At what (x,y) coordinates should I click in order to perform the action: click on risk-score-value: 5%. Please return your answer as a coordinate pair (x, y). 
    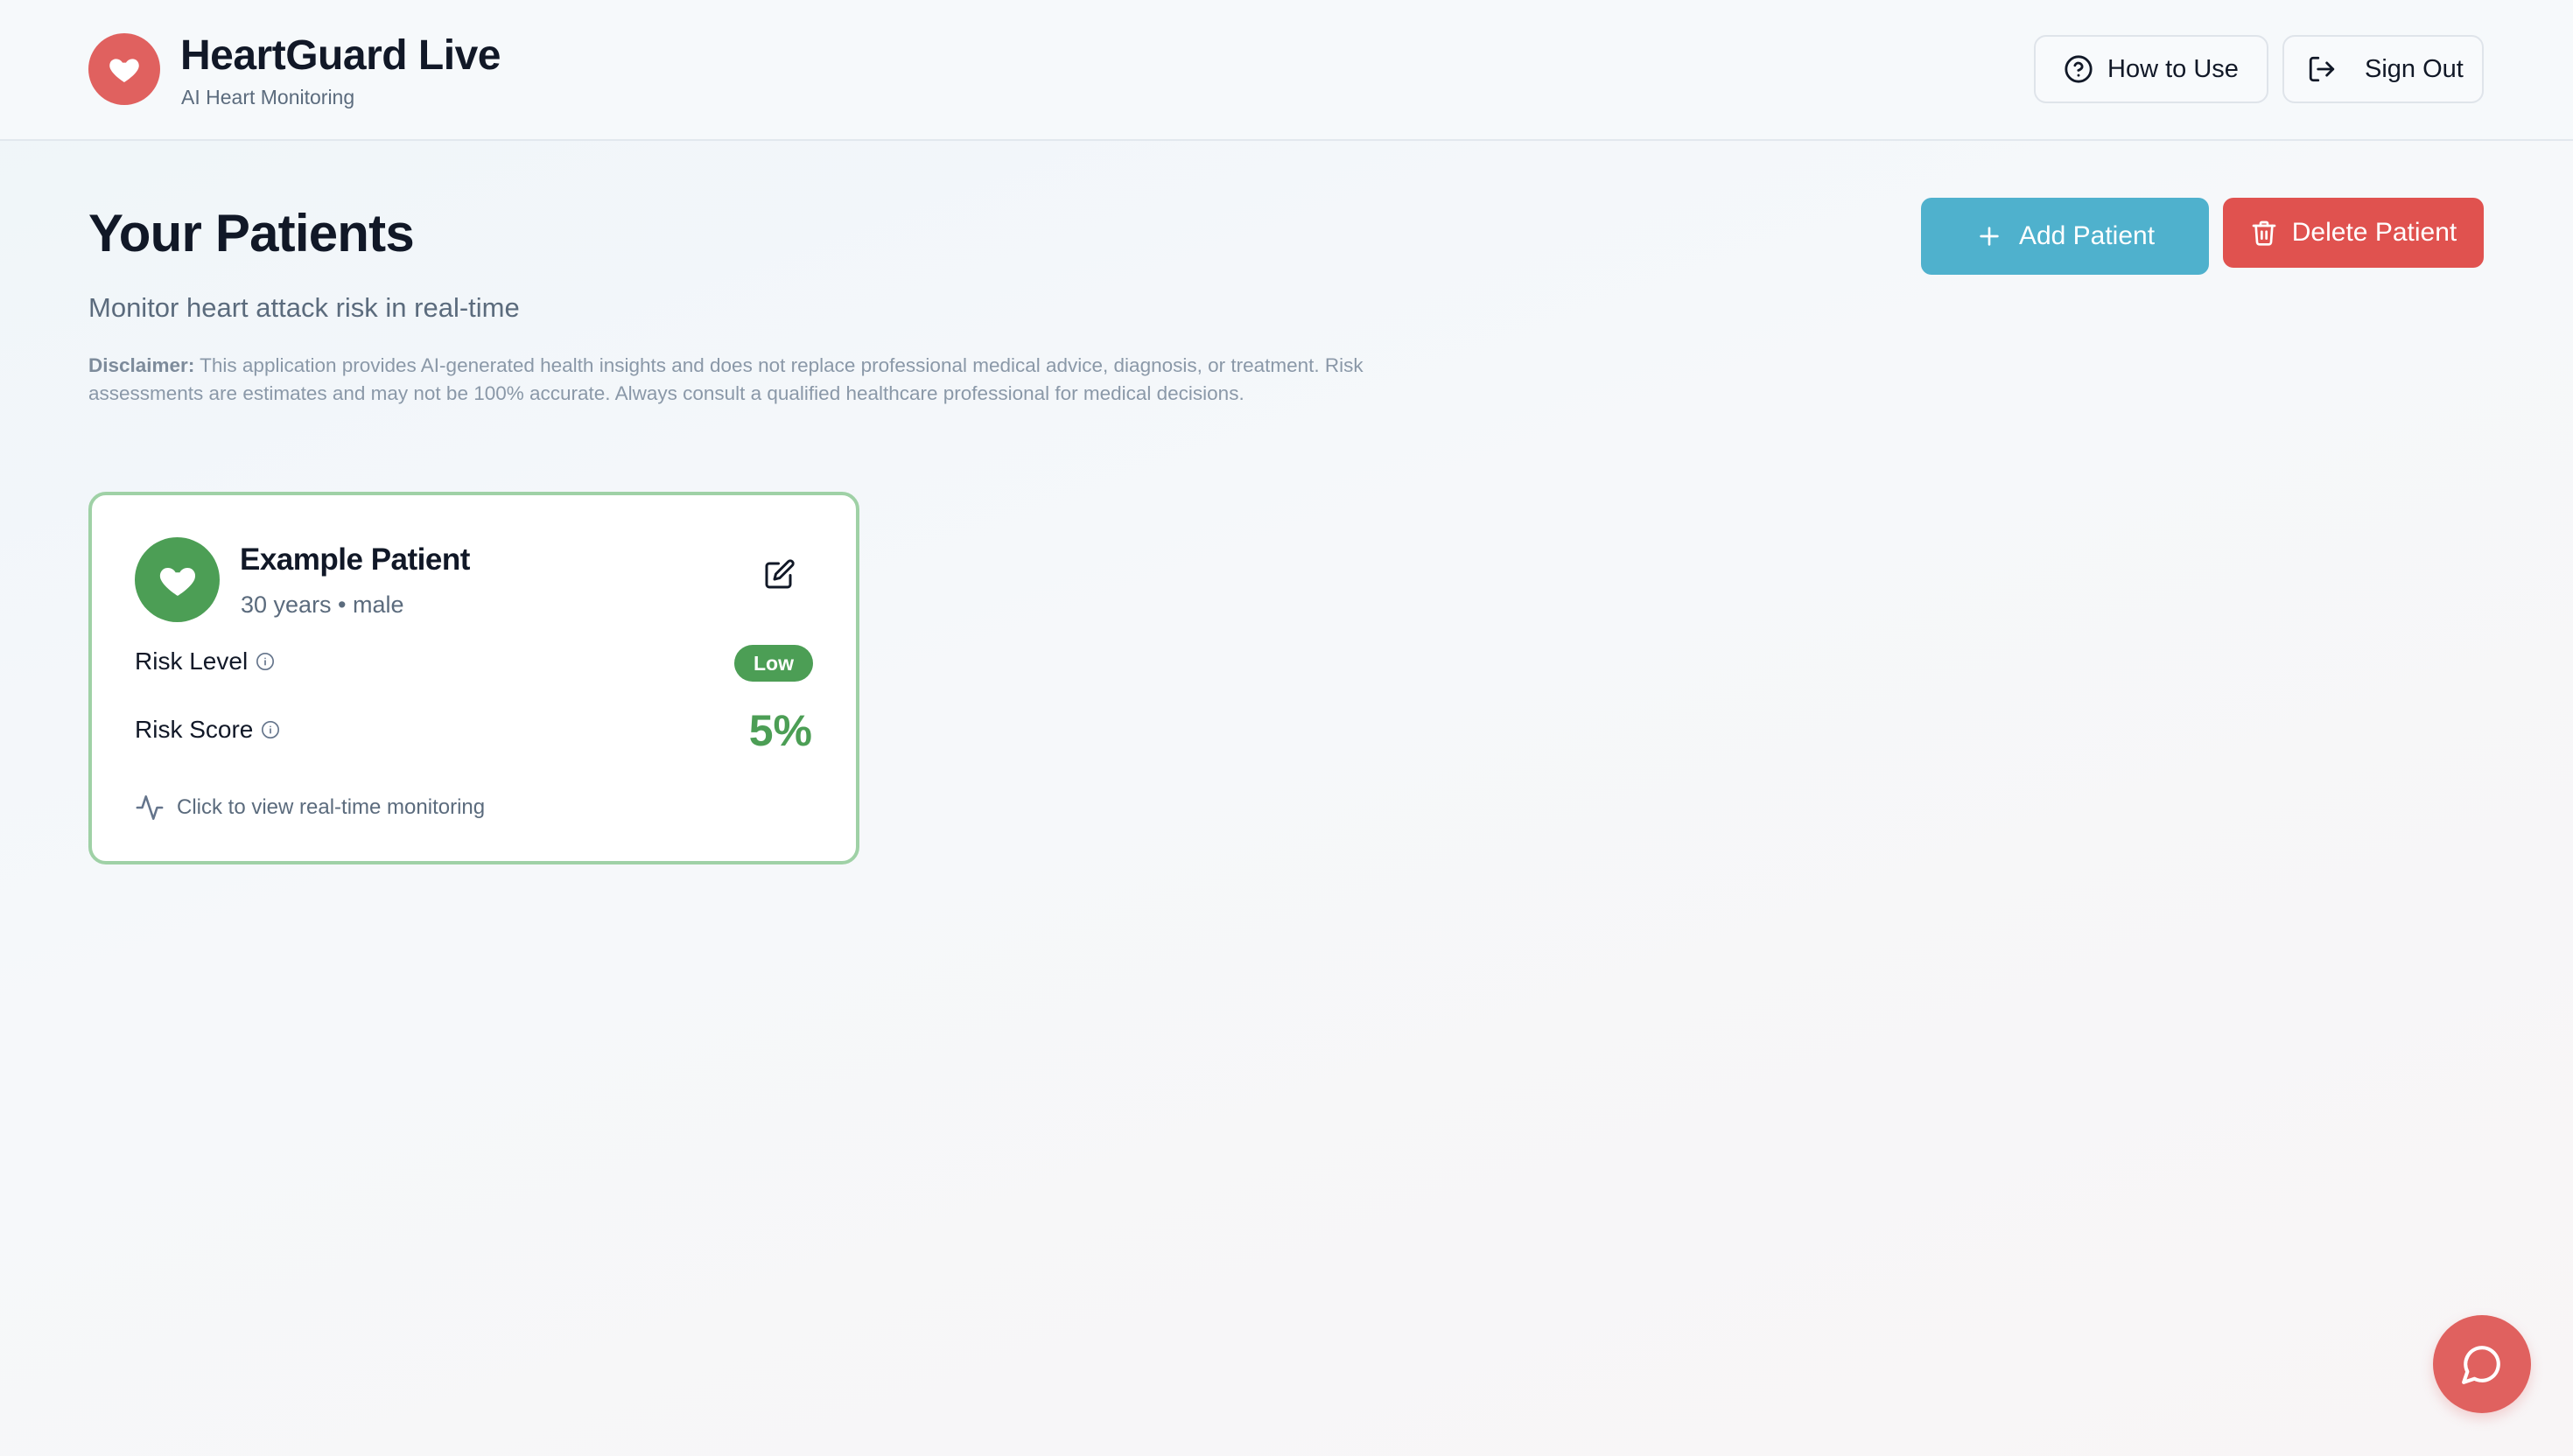
    Looking at the image, I should click on (780, 730).